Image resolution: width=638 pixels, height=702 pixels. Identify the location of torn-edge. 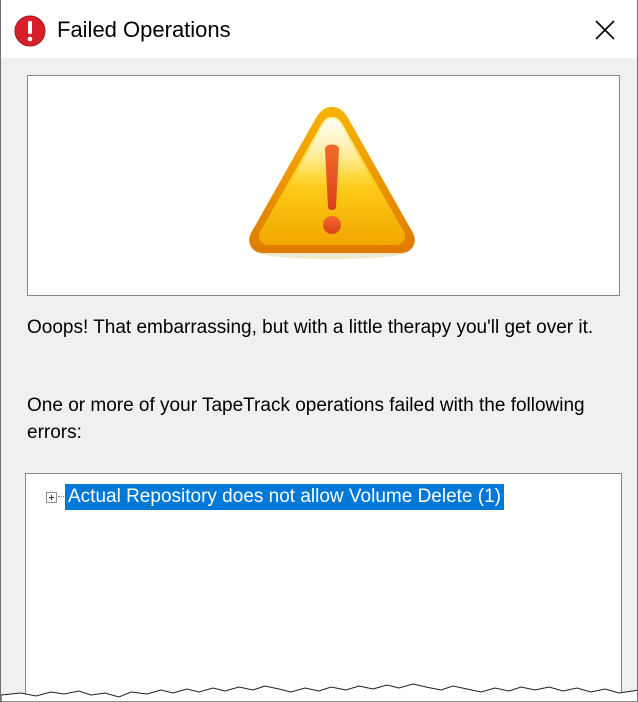
(319, 692).